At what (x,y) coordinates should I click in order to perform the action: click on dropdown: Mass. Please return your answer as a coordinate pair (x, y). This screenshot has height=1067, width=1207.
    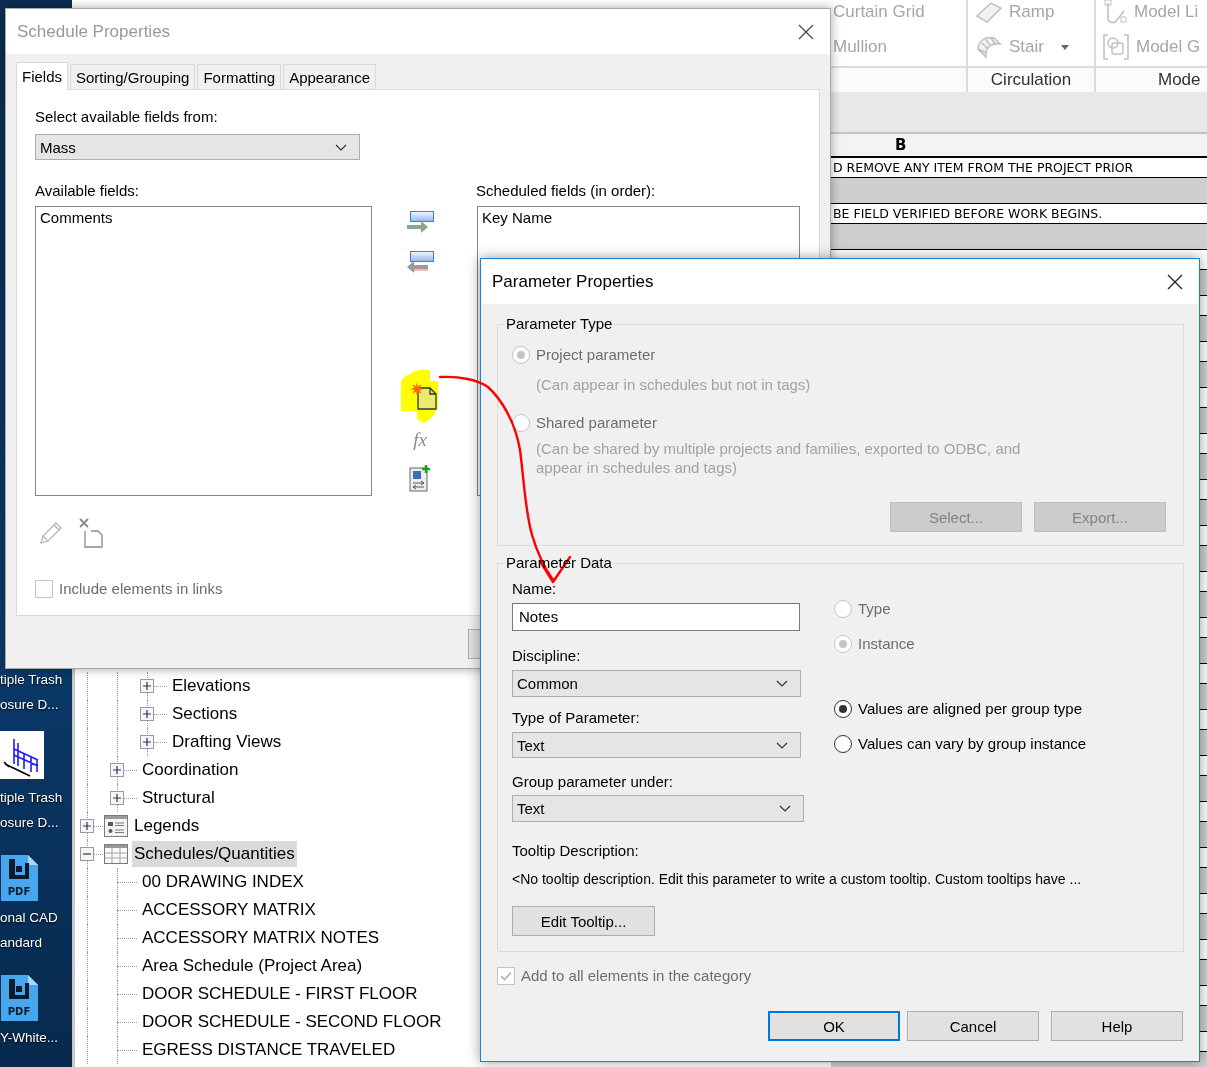
    Looking at the image, I should click on (197, 147).